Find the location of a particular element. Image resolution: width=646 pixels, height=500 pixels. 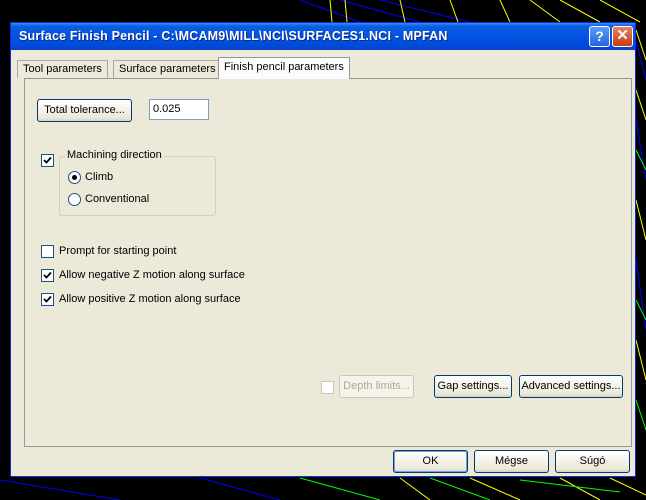

tab-surface-parameters: Surface parameters is located at coordinates (167, 69).